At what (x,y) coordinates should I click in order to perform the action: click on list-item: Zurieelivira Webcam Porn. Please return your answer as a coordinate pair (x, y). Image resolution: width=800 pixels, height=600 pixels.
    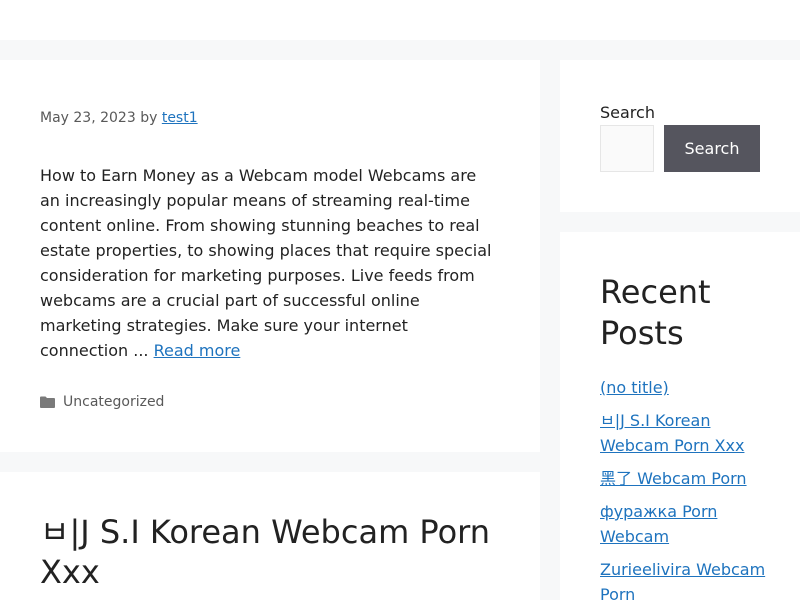
    Looking at the image, I should click on (685, 578).